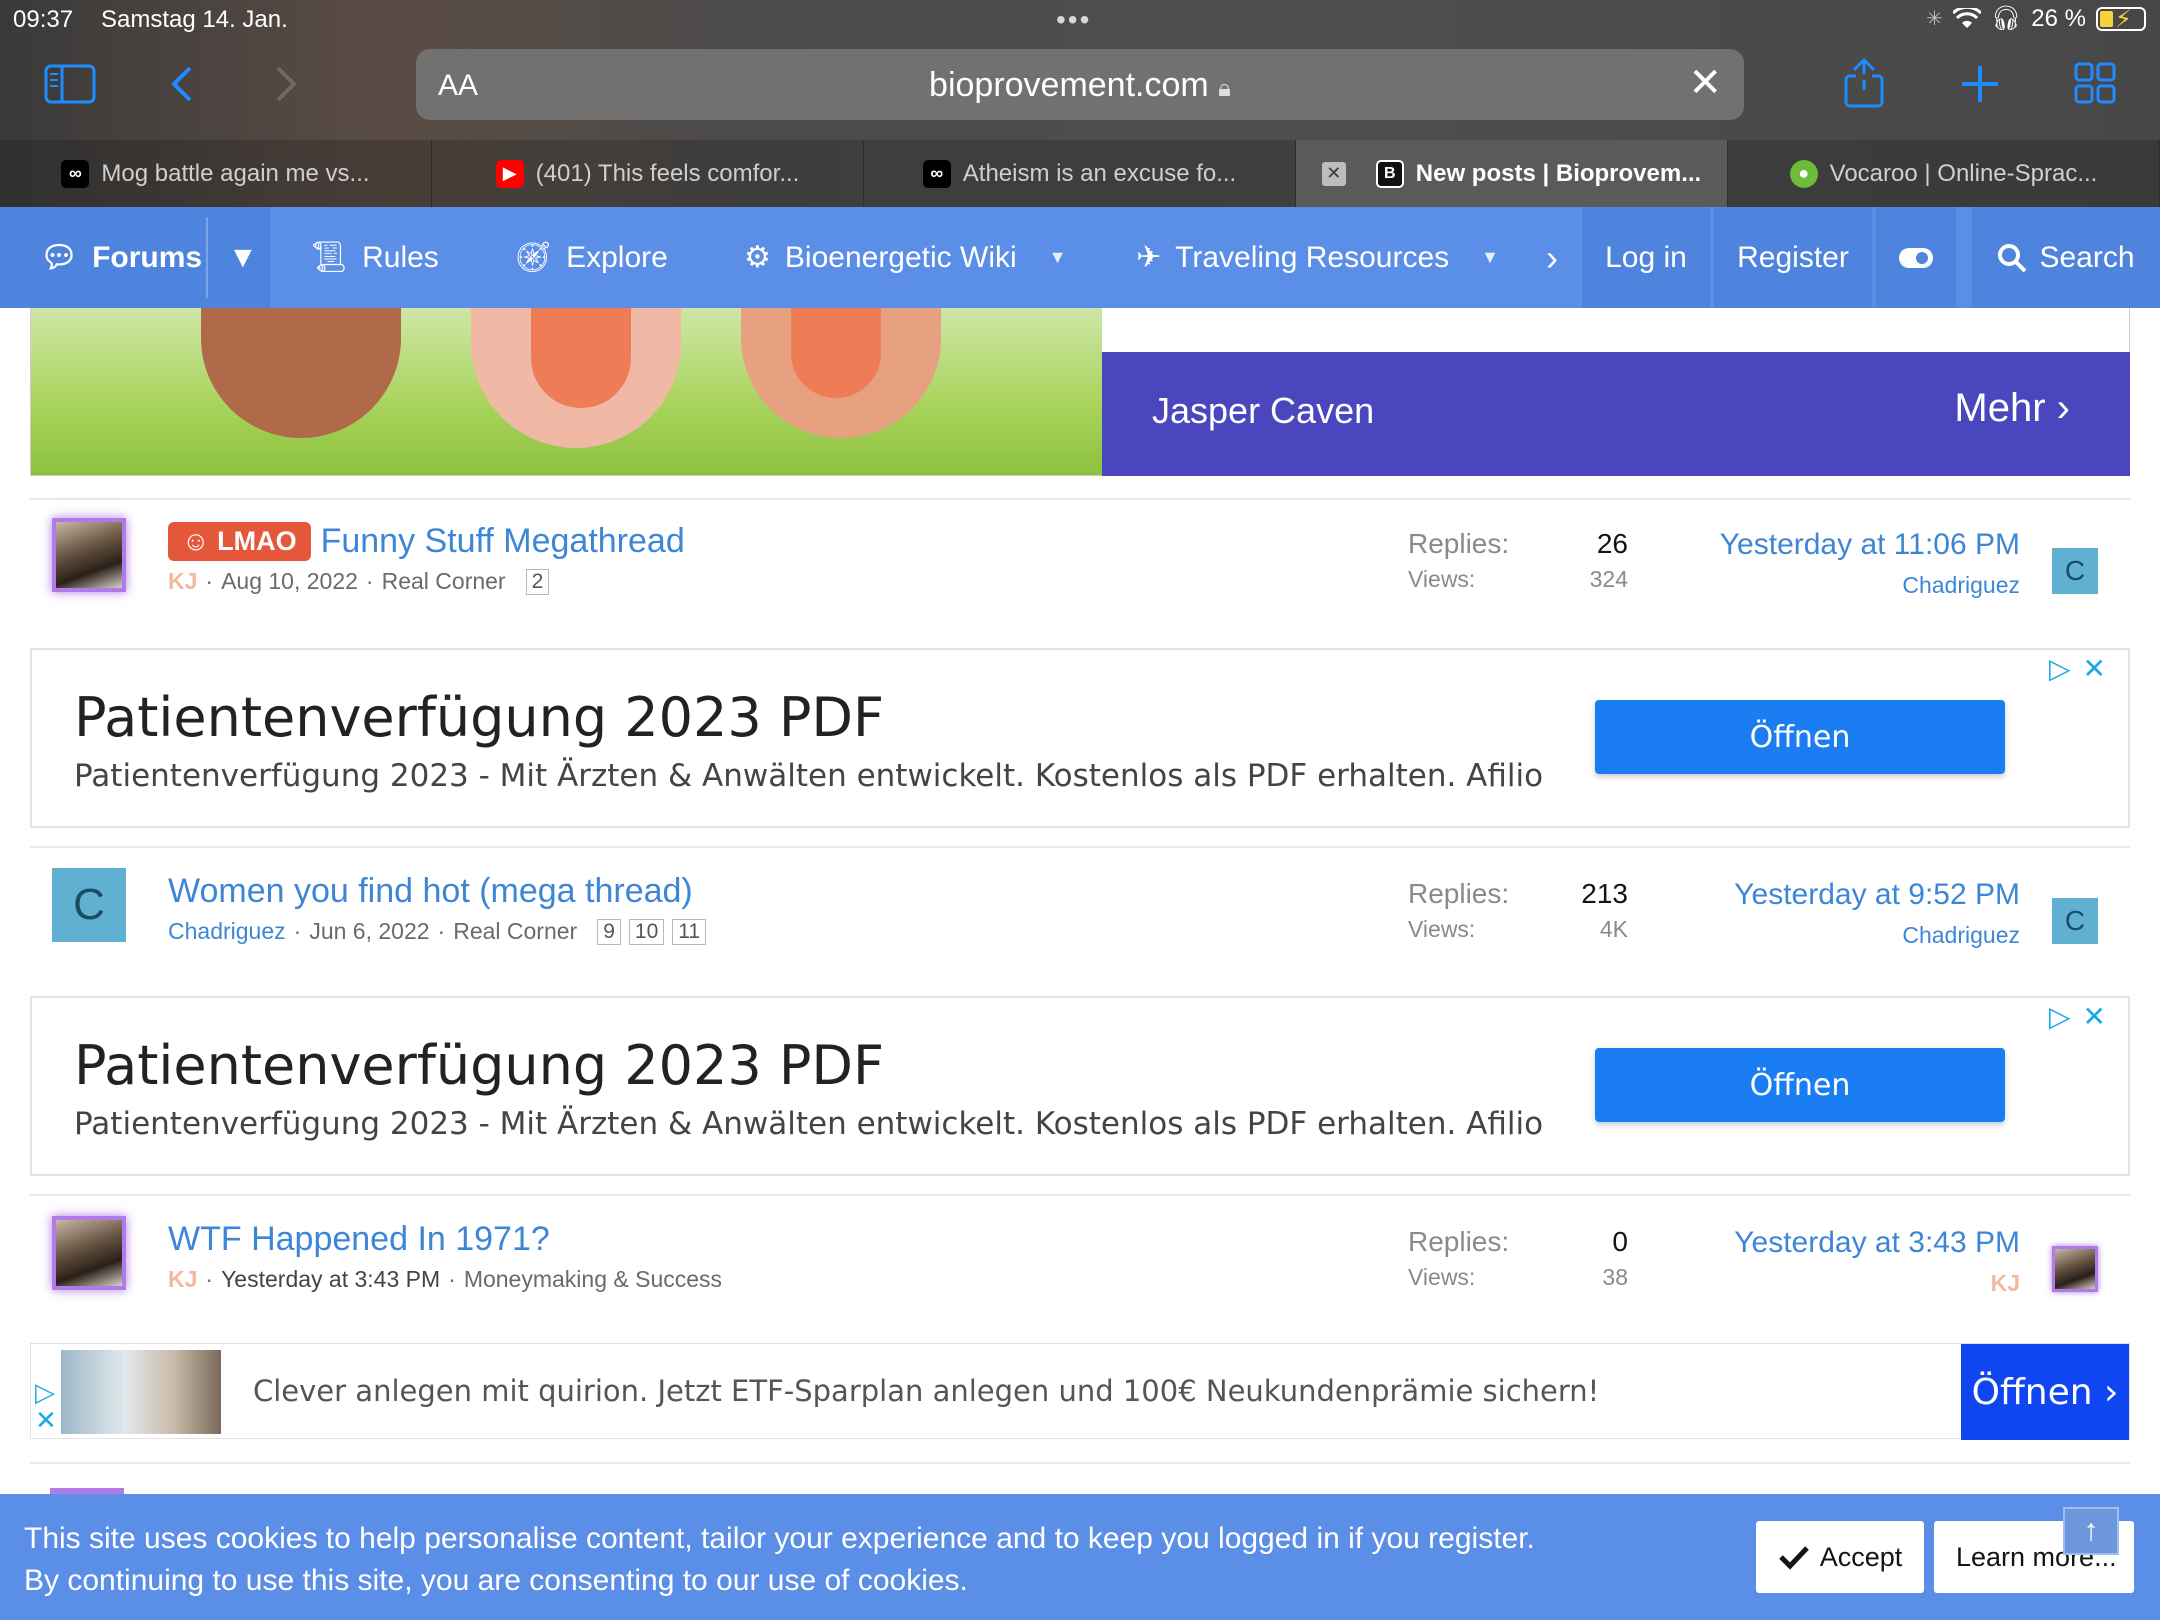  Describe the element at coordinates (1616, 414) in the screenshot. I see `ad-banner: Jasper Caven Mehr ›` at that location.